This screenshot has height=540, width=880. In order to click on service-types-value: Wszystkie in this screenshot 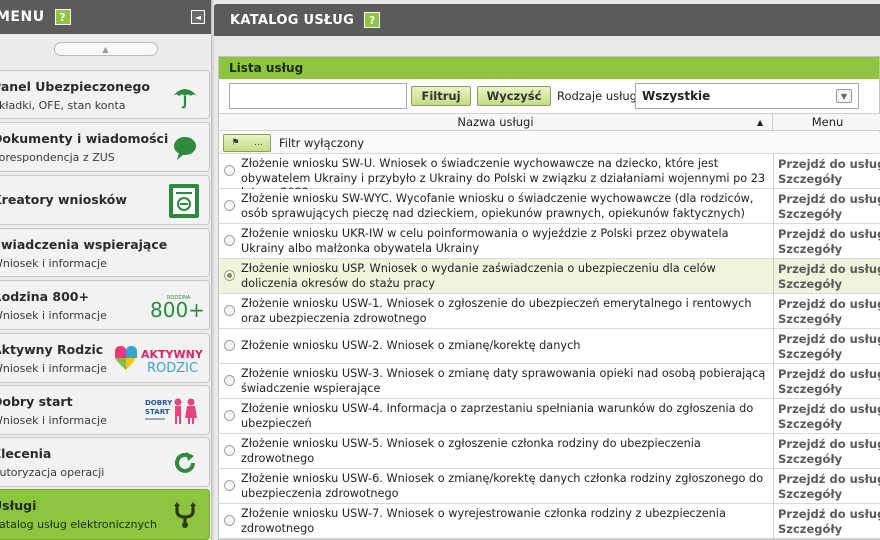, I will do `click(676, 96)`.